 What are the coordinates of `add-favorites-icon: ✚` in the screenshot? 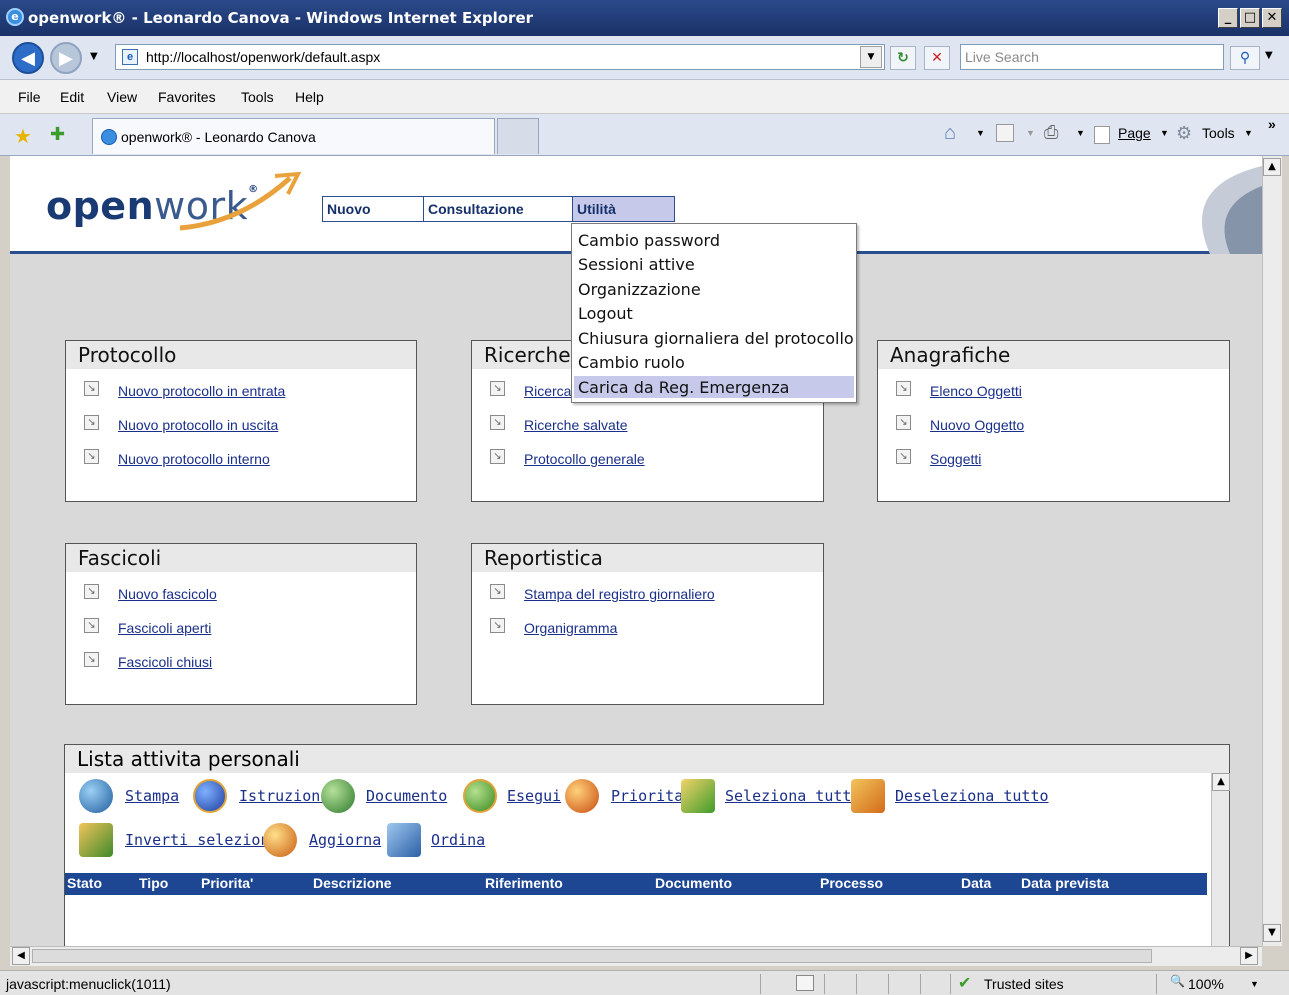 It's located at (57, 134).